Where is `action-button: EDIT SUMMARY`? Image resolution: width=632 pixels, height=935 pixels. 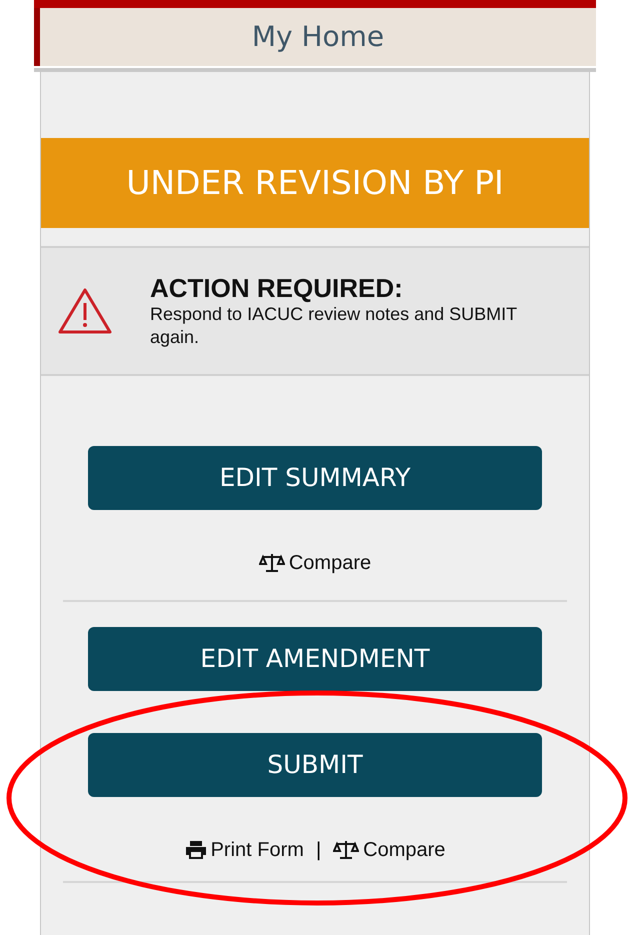 action-button: EDIT SUMMARY is located at coordinates (315, 478).